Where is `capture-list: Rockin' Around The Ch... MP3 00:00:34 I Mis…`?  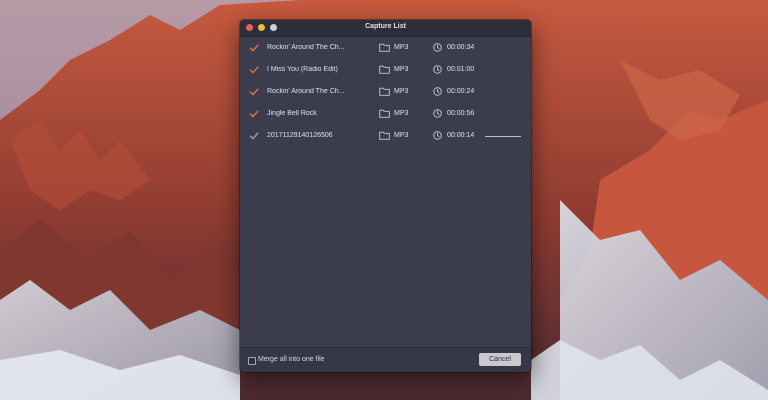
capture-list: Rockin' Around The Ch... MP3 00:00:34 I Mis… is located at coordinates (385, 92).